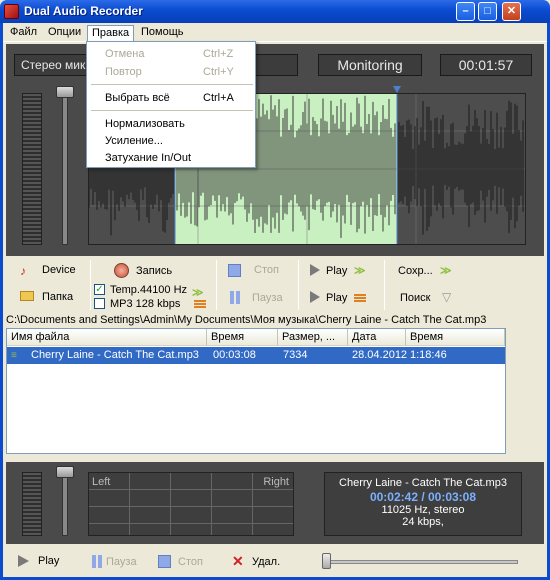 This screenshot has width=550, height=580. Describe the element at coordinates (23, 33) in the screenshot. I see `menu-file: Файл` at that location.